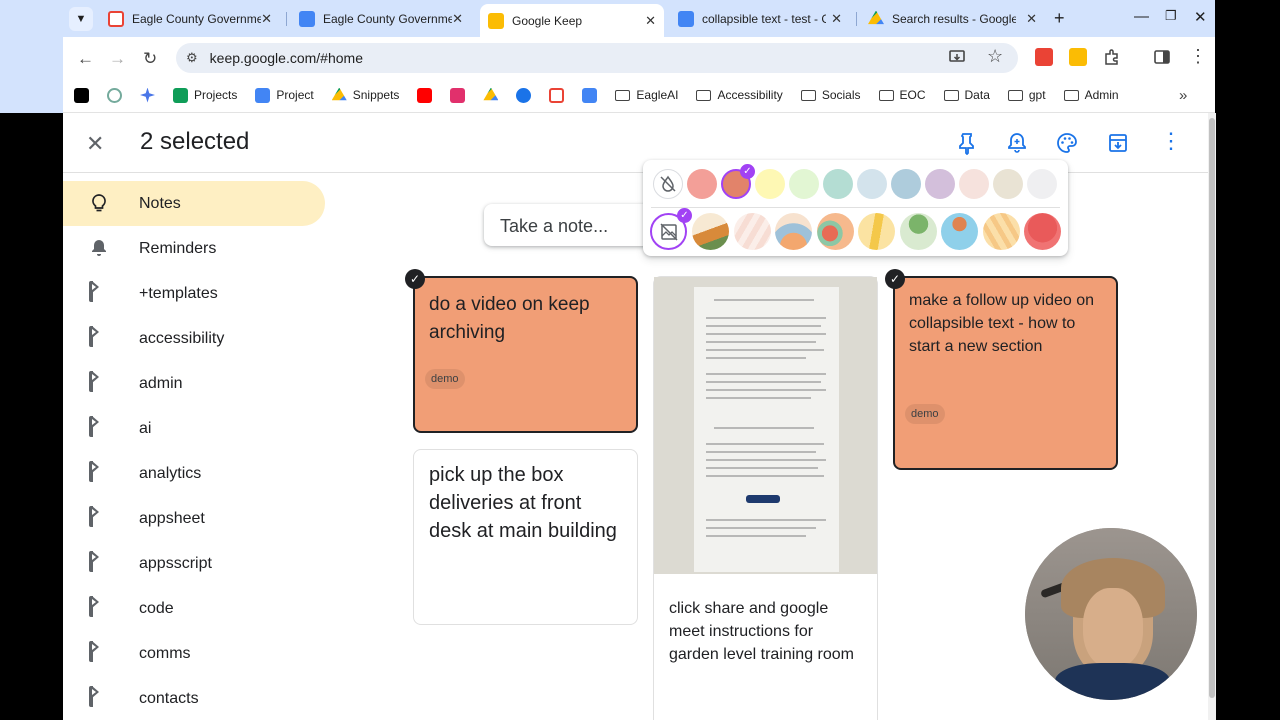  What do you see at coordinates (194, 383) in the screenshot?
I see `sidebar-item-admin: admin` at bounding box center [194, 383].